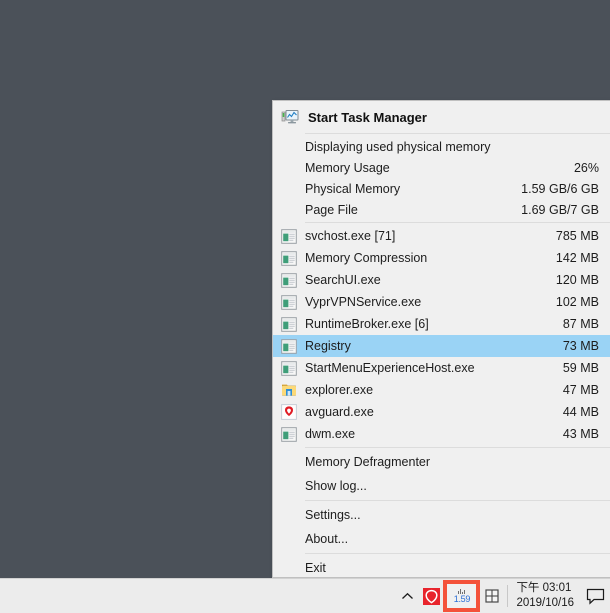 Image resolution: width=610 pixels, height=613 pixels. I want to click on memory-info-row: Page File 1.69 GB/7 GB, so click(441, 209).